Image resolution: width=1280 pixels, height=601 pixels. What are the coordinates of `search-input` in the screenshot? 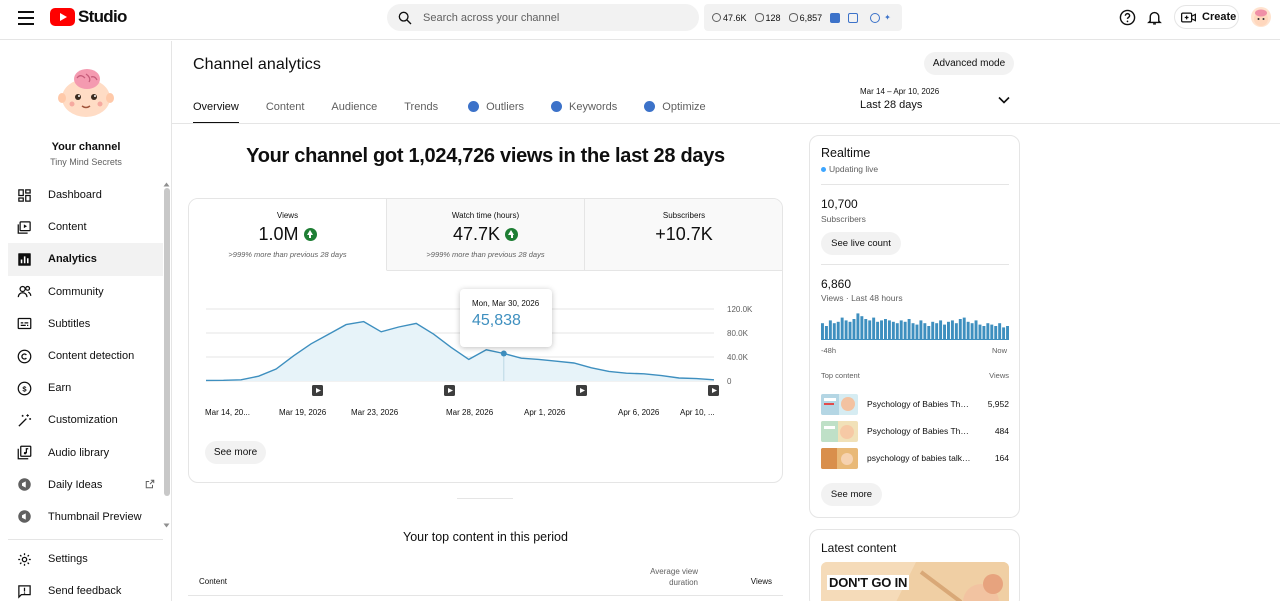 It's located at (553, 17).